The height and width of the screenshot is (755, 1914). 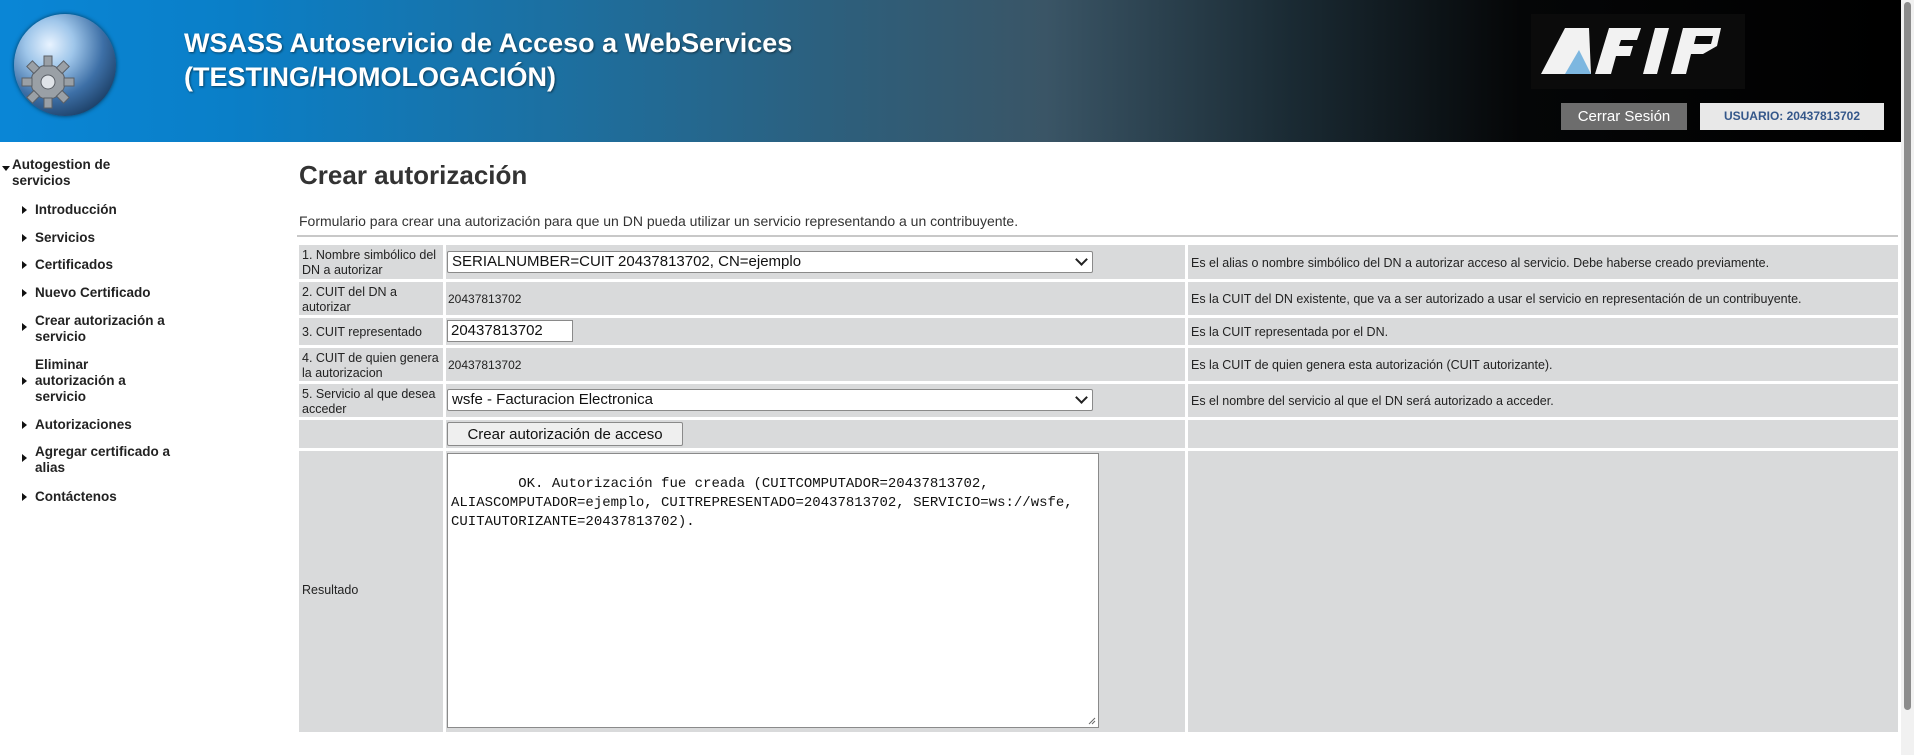 I want to click on sidebar-item-crear-autorizacion: Crear autorización a servicio, so click(x=107, y=329).